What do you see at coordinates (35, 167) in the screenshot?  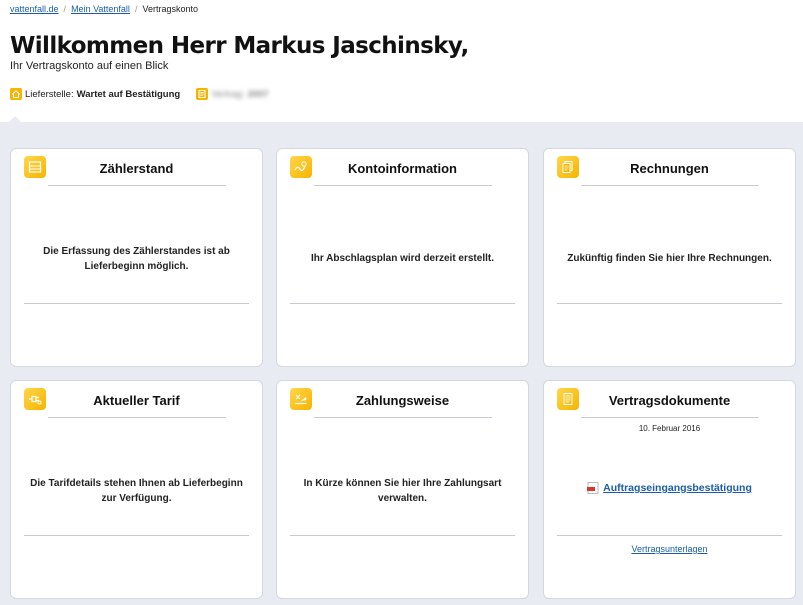 I see `meter-icon` at bounding box center [35, 167].